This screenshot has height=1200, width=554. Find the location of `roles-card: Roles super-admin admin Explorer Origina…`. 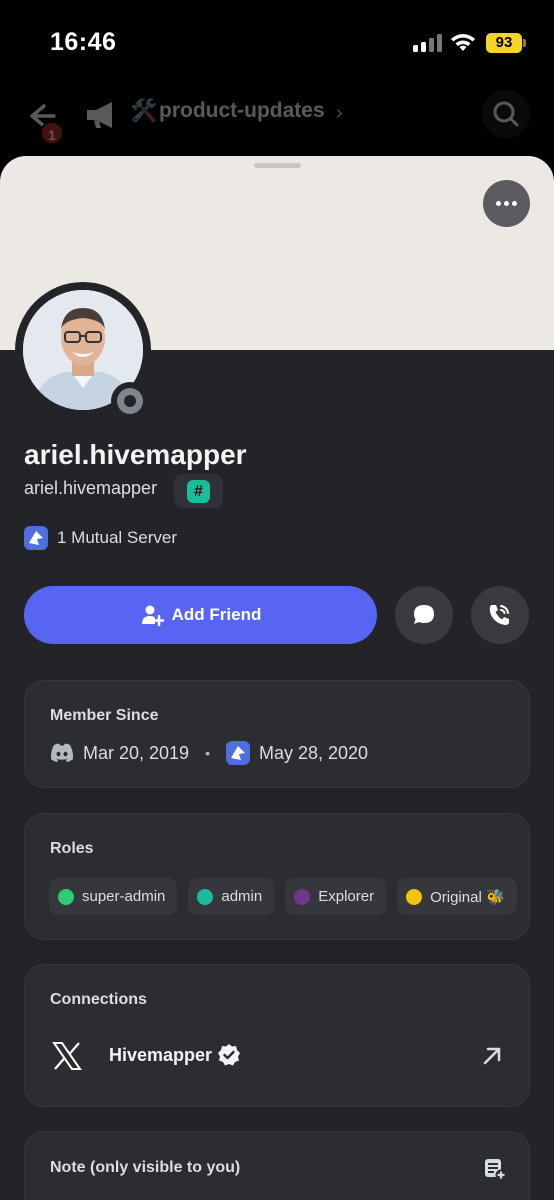

roles-card: Roles super-admin admin Explorer Origina… is located at coordinates (277, 876).